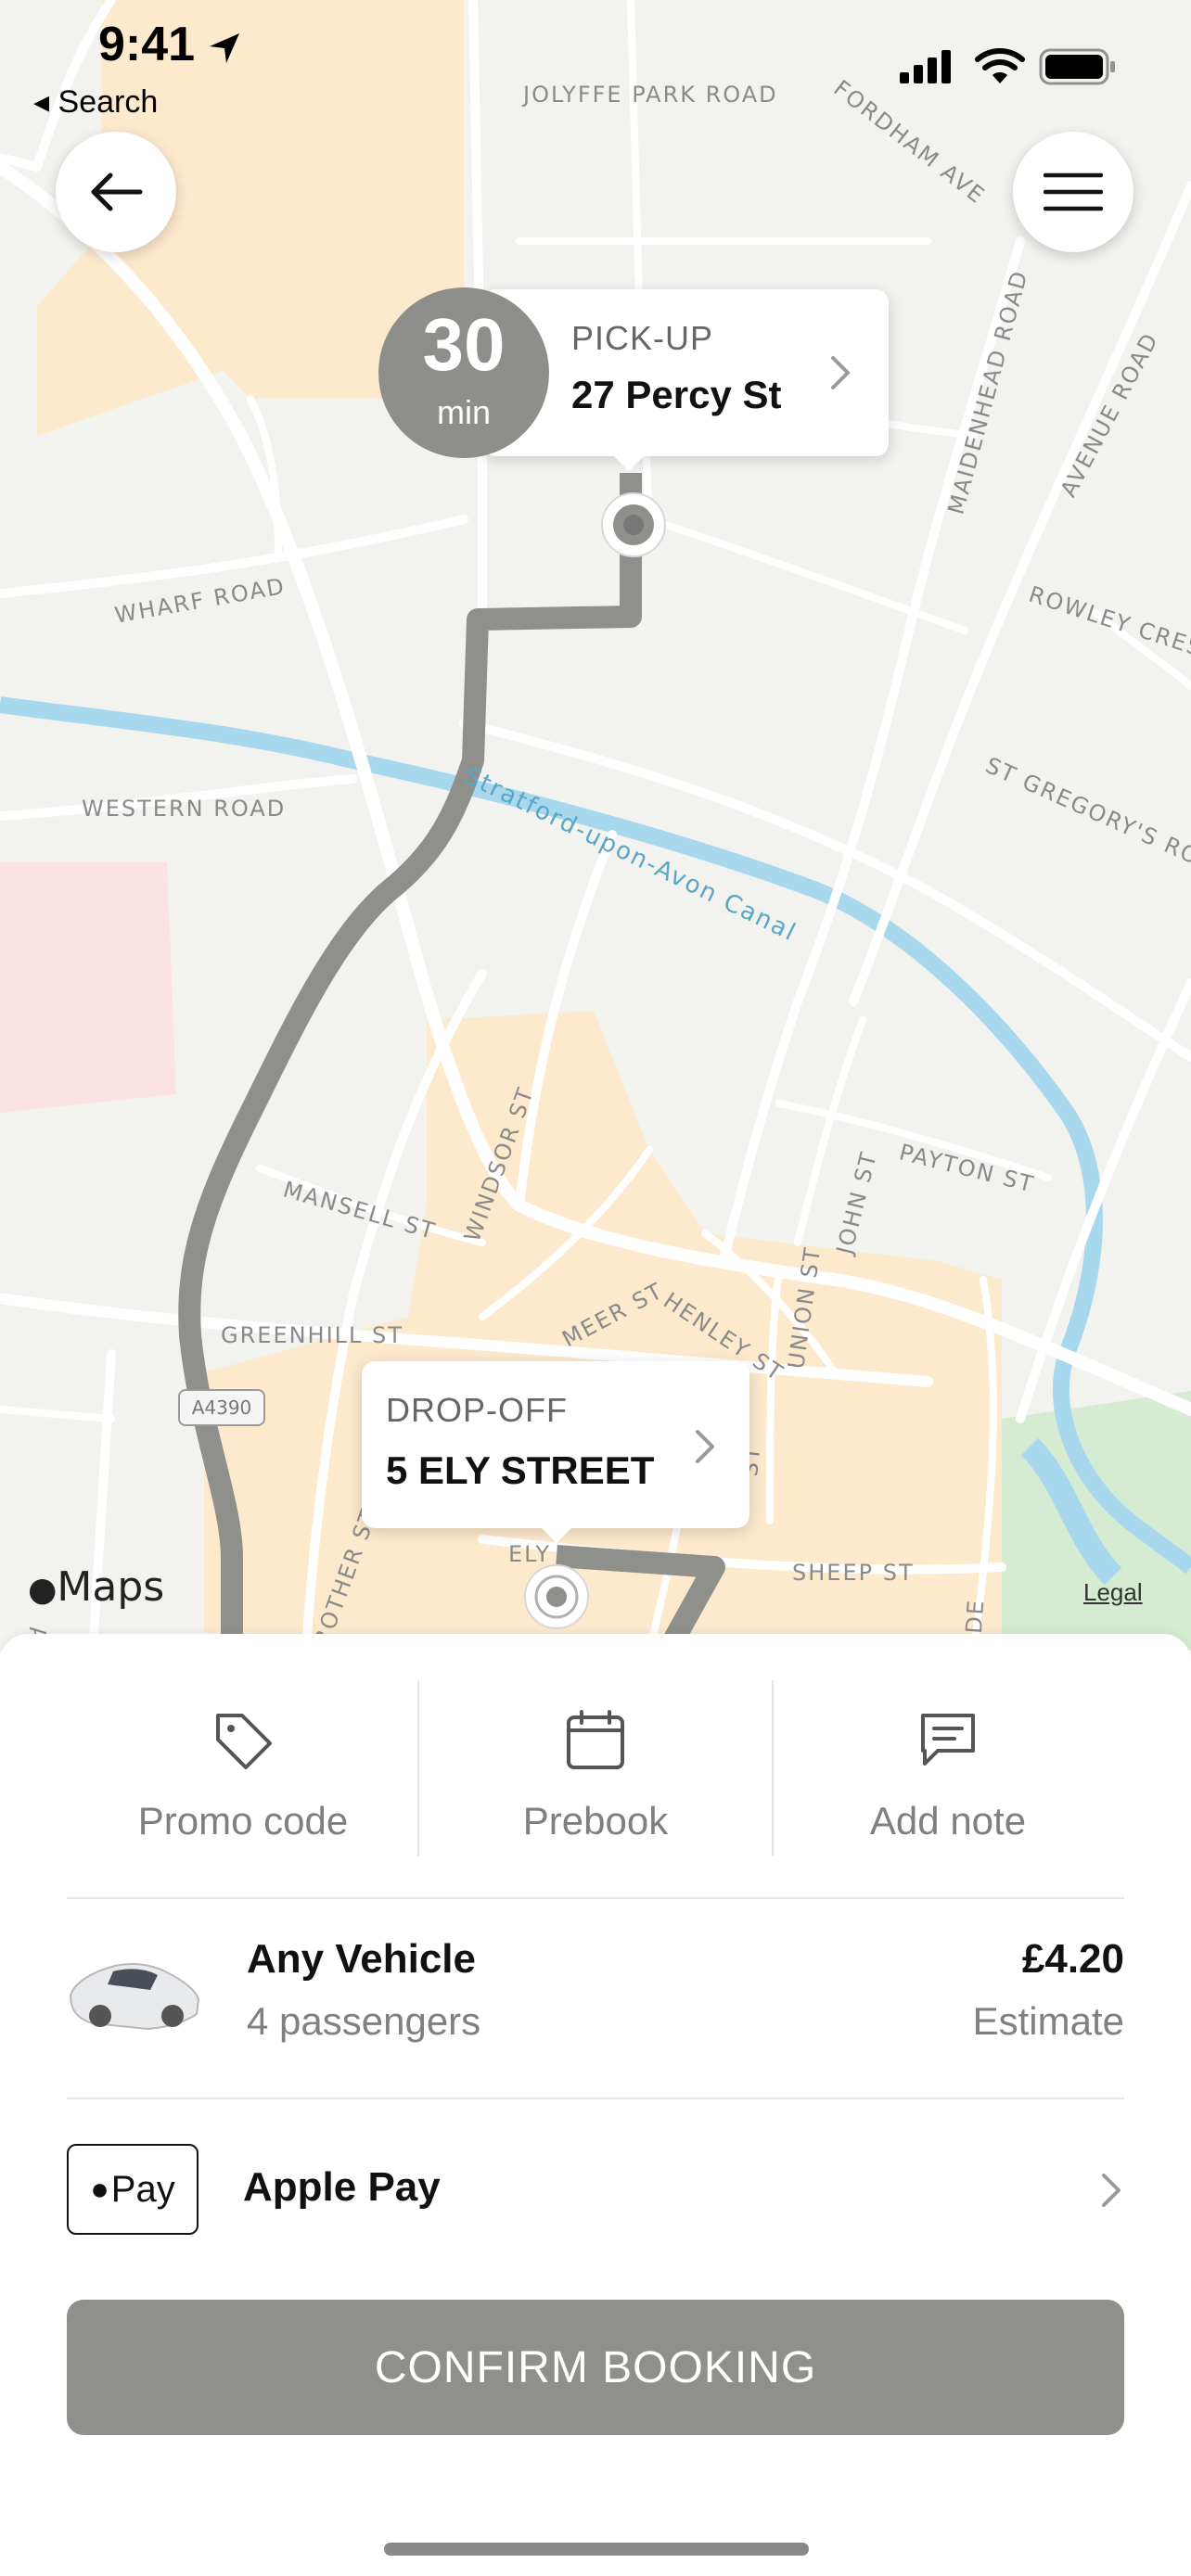 The image size is (1191, 2576). I want to click on menu-button, so click(1073, 192).